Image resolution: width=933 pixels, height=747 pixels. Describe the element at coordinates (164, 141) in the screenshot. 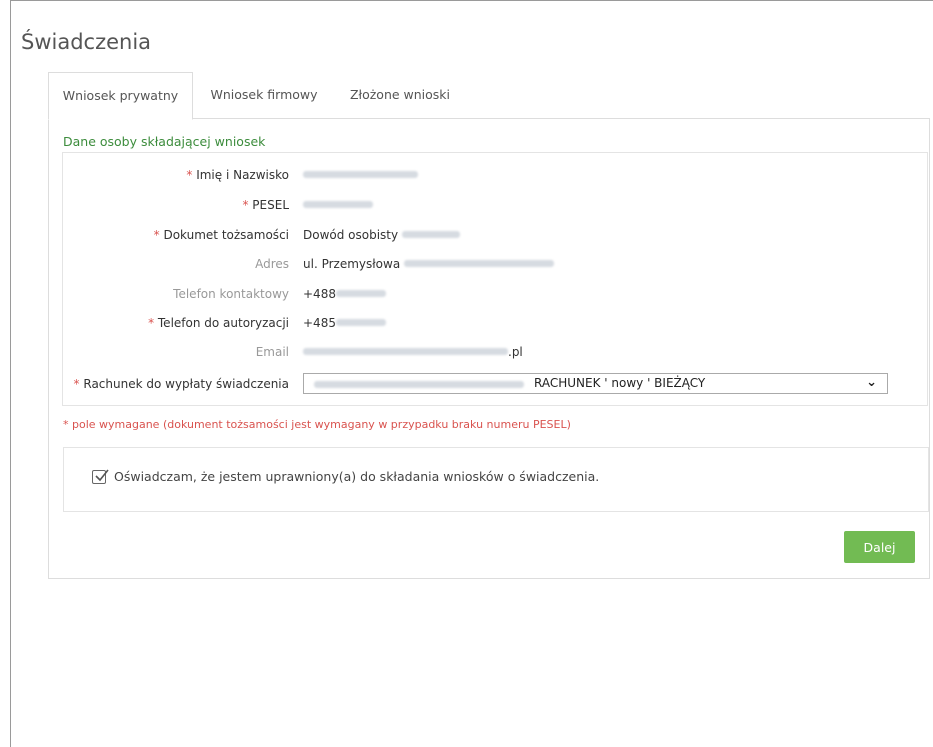

I see `section-title: Dane osoby składającej wniosek` at that location.